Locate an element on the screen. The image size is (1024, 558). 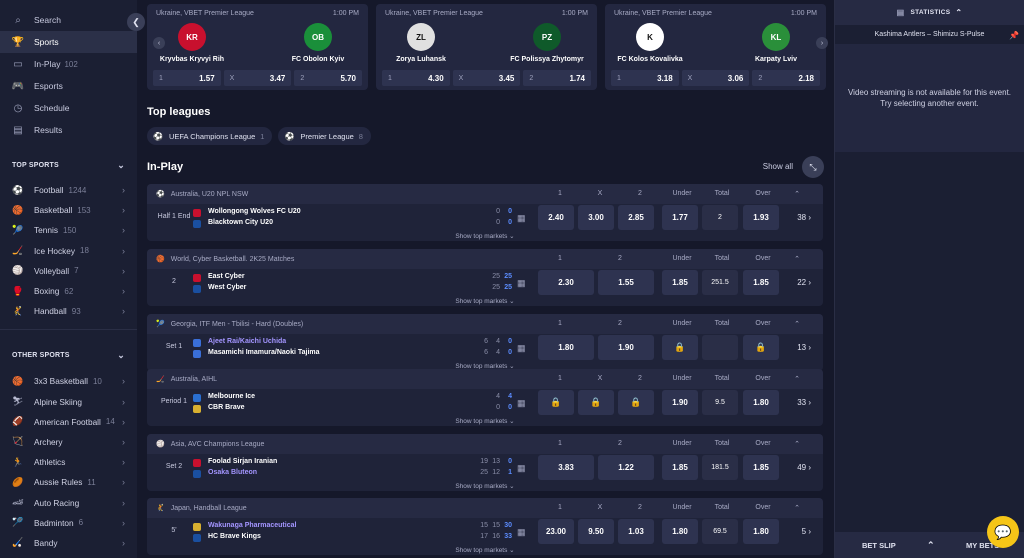
pin-icon: 📌 is located at coordinates (1014, 35).